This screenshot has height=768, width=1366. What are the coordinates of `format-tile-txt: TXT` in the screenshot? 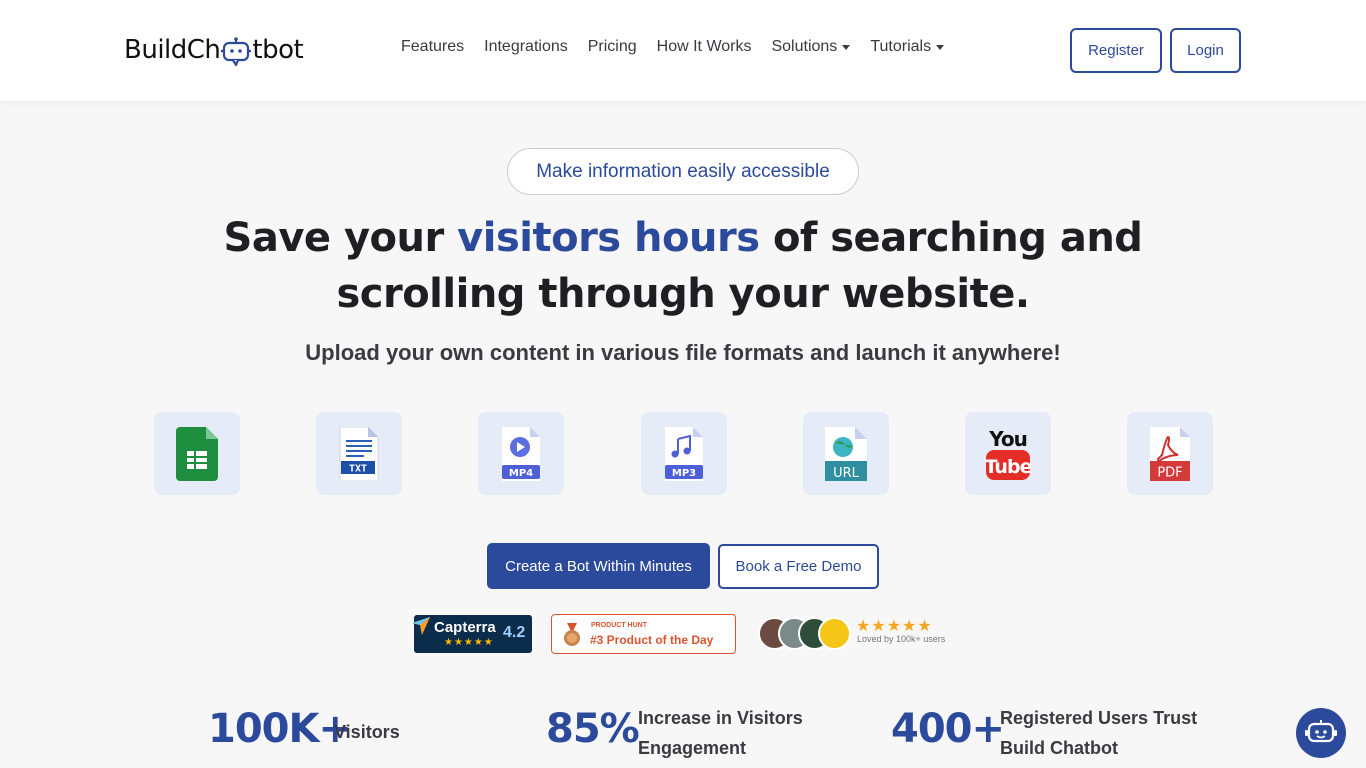 It's located at (359, 453).